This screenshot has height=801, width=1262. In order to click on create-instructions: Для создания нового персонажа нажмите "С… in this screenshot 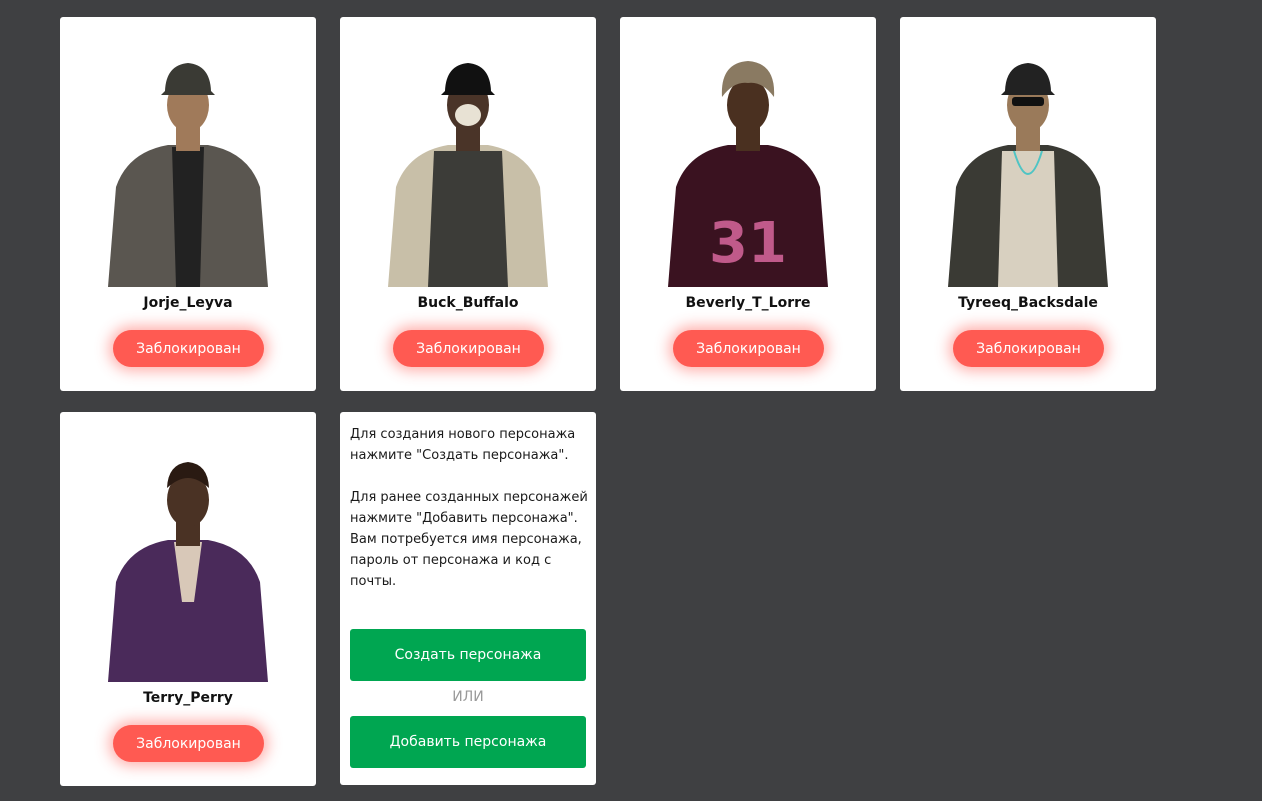, I will do `click(463, 445)`.